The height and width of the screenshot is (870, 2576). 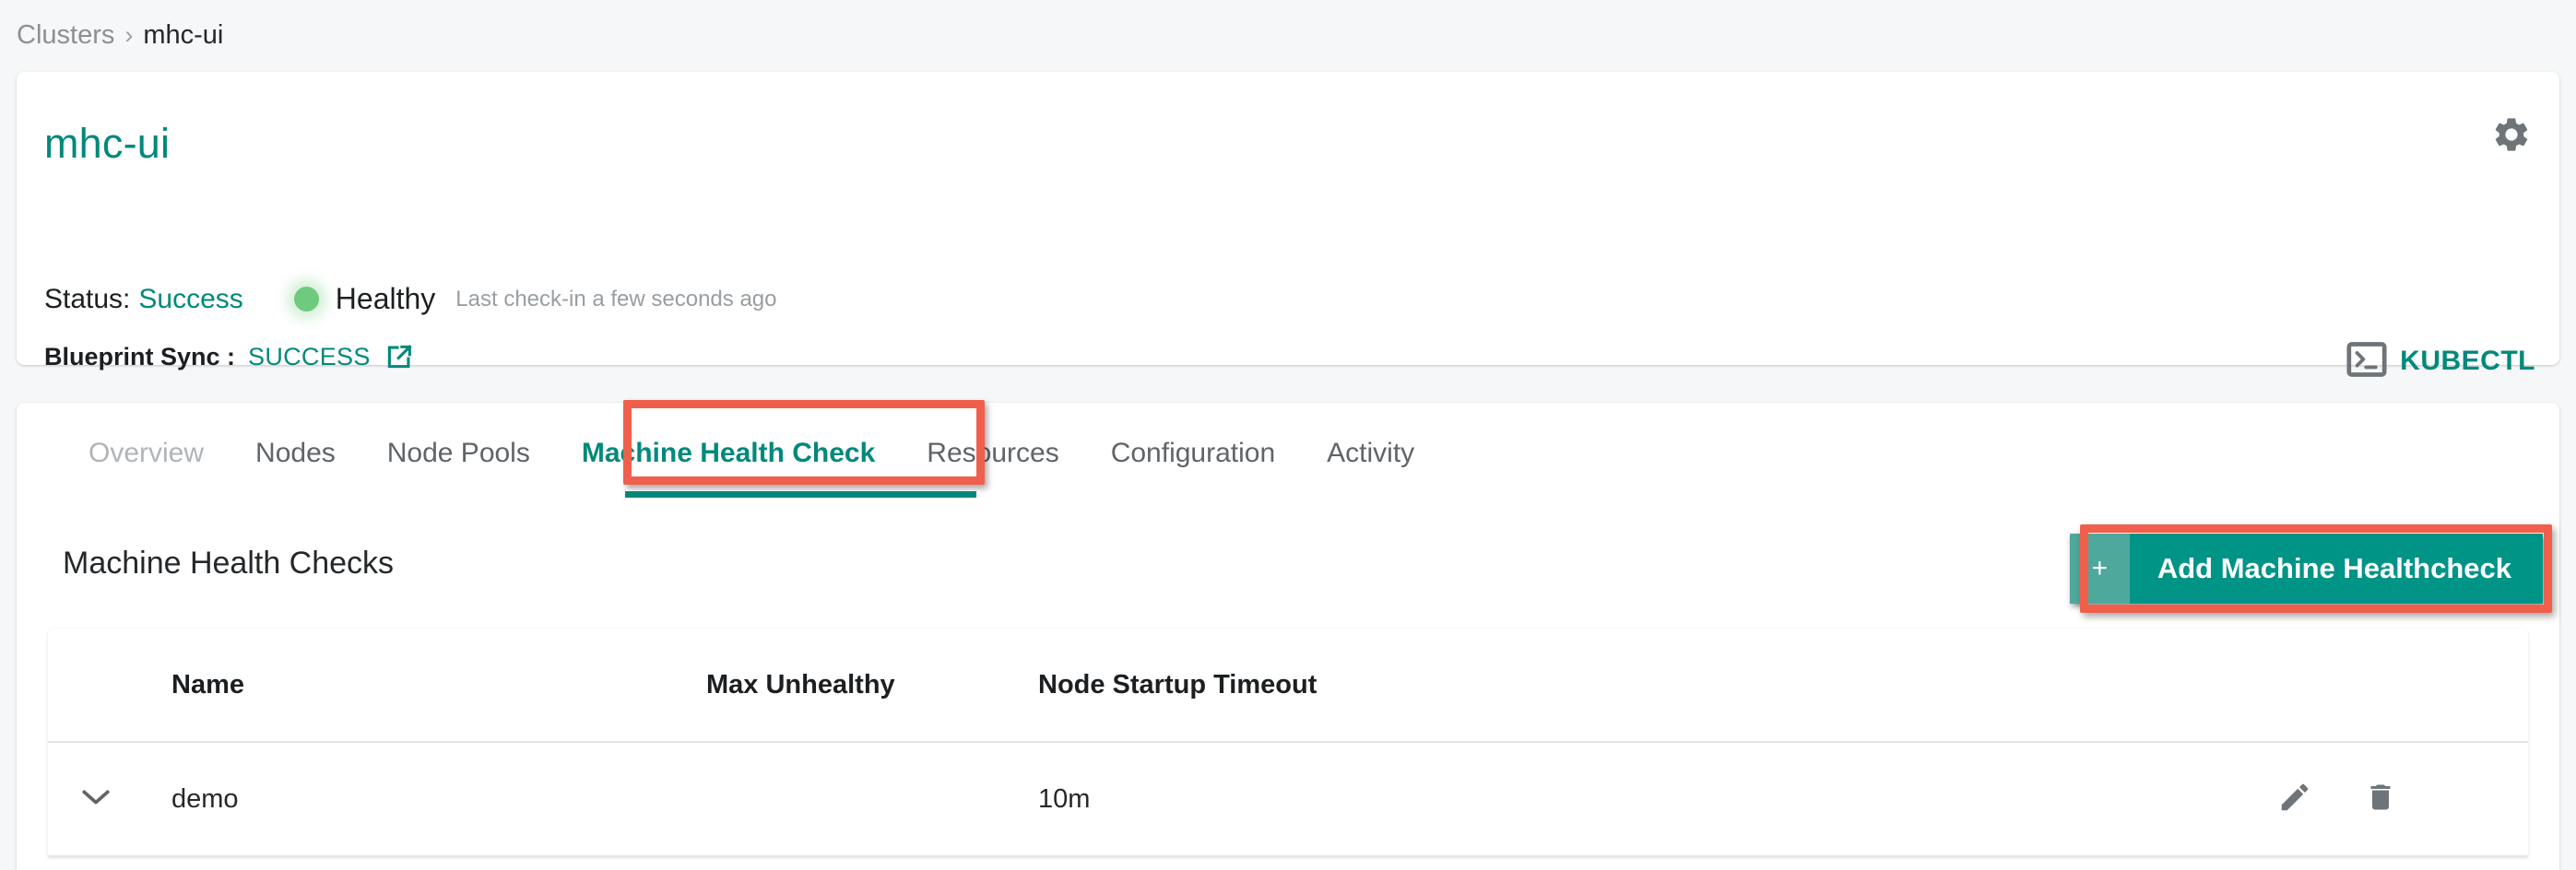 I want to click on terminal-icon, so click(x=2366, y=362).